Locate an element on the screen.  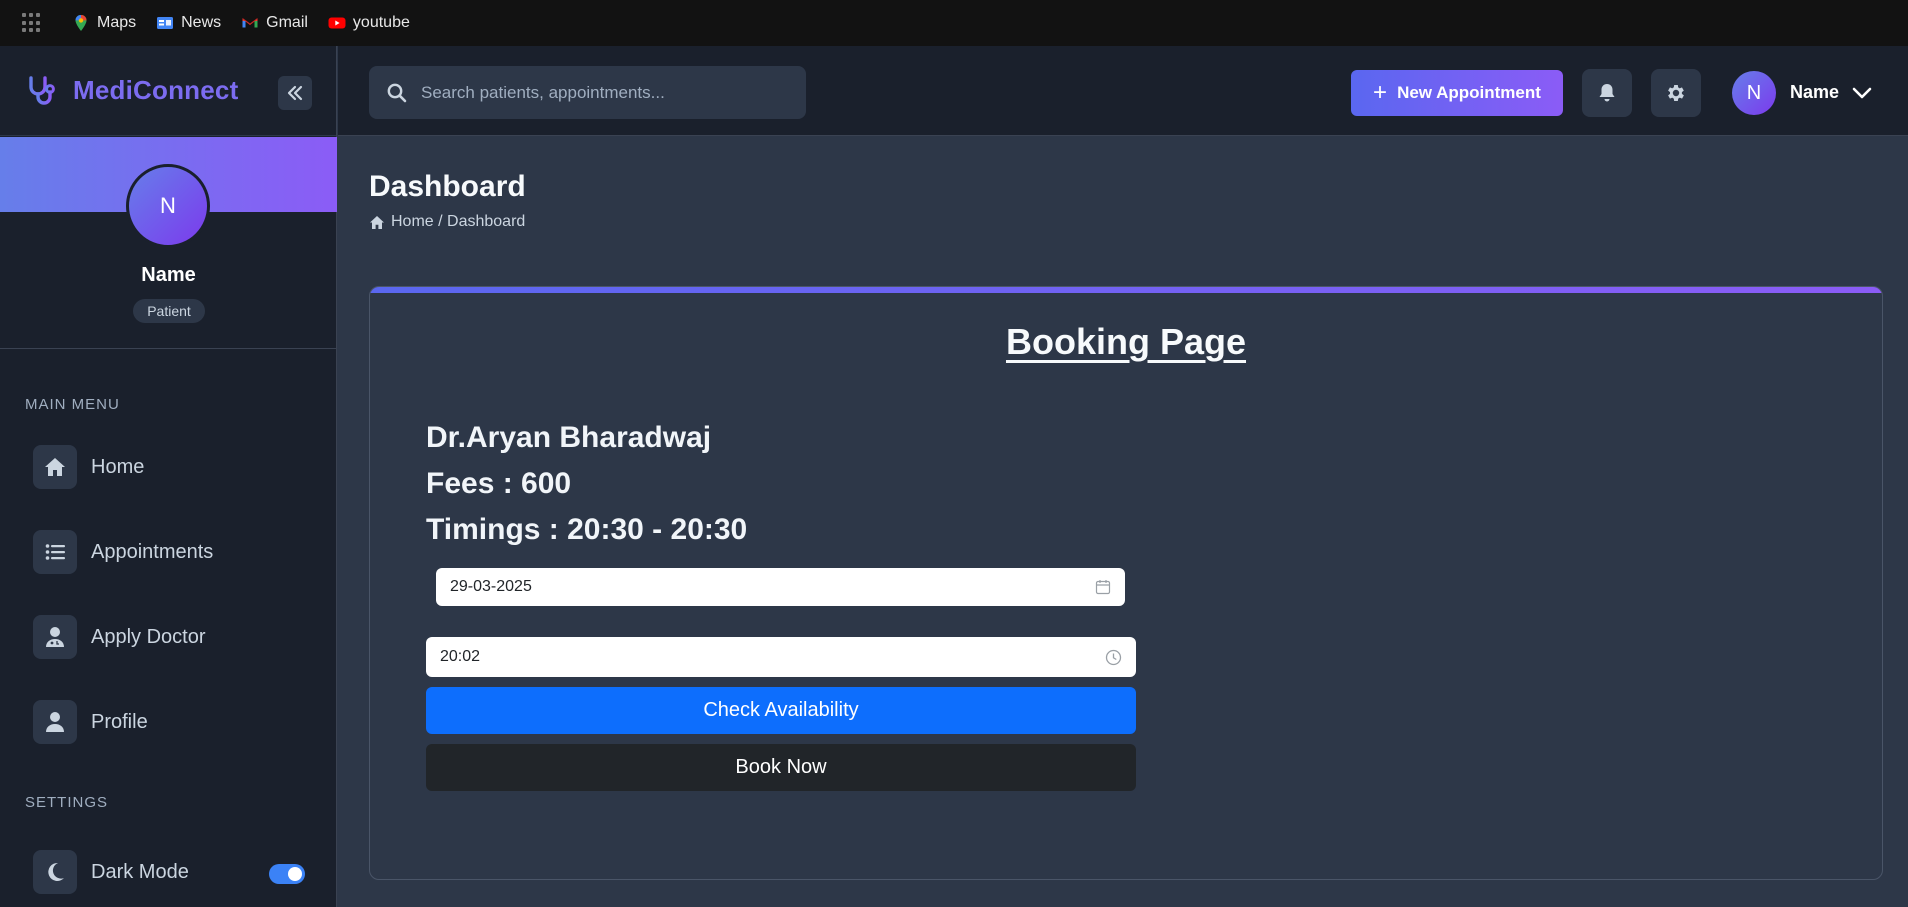
youtube-icon is located at coordinates (337, 23).